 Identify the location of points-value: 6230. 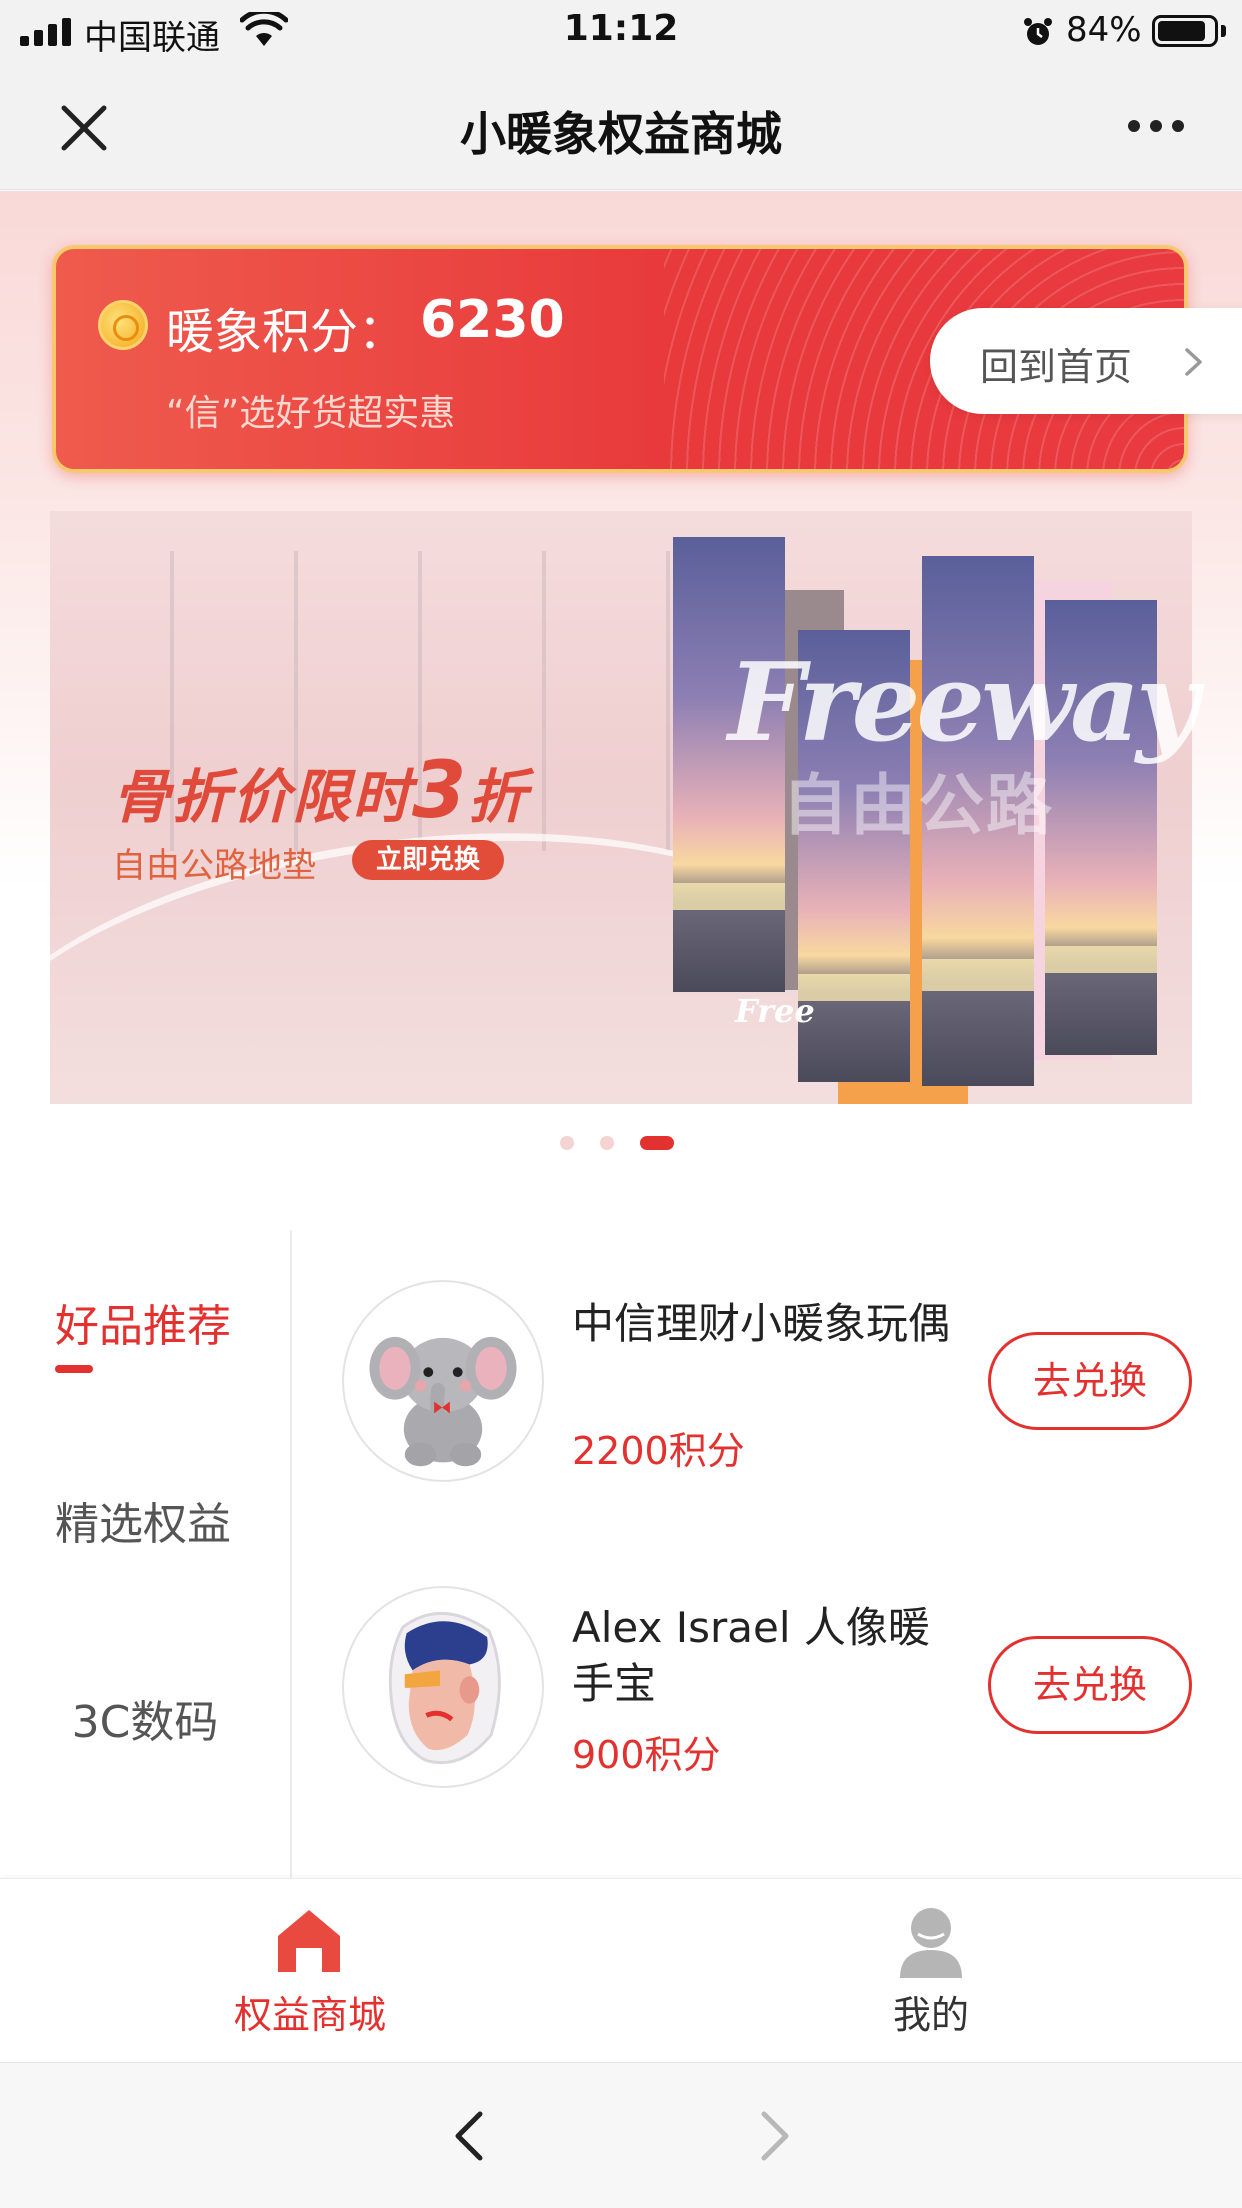
(492, 320).